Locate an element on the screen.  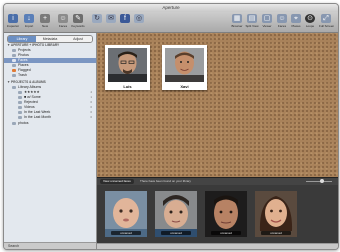
sidebar-item-label: photos is located at coordinates (23, 123).